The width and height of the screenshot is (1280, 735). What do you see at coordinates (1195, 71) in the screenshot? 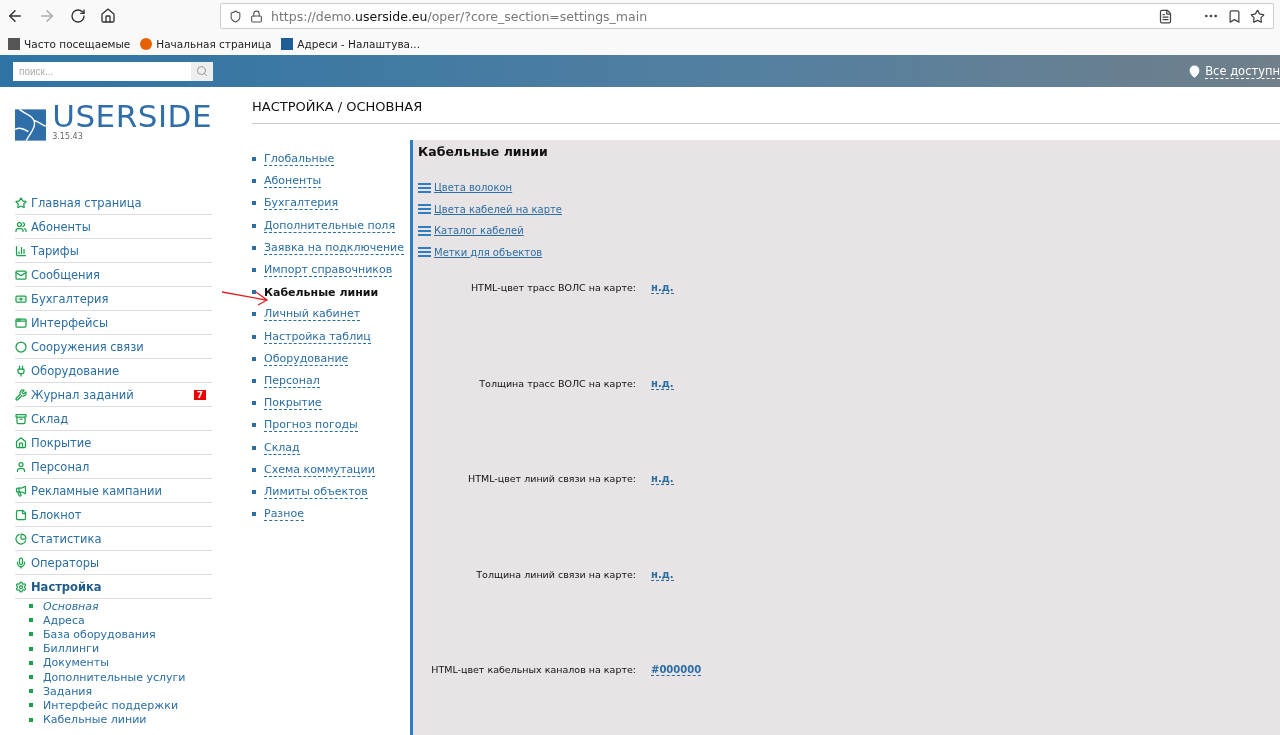
I see `map-pin-icon` at bounding box center [1195, 71].